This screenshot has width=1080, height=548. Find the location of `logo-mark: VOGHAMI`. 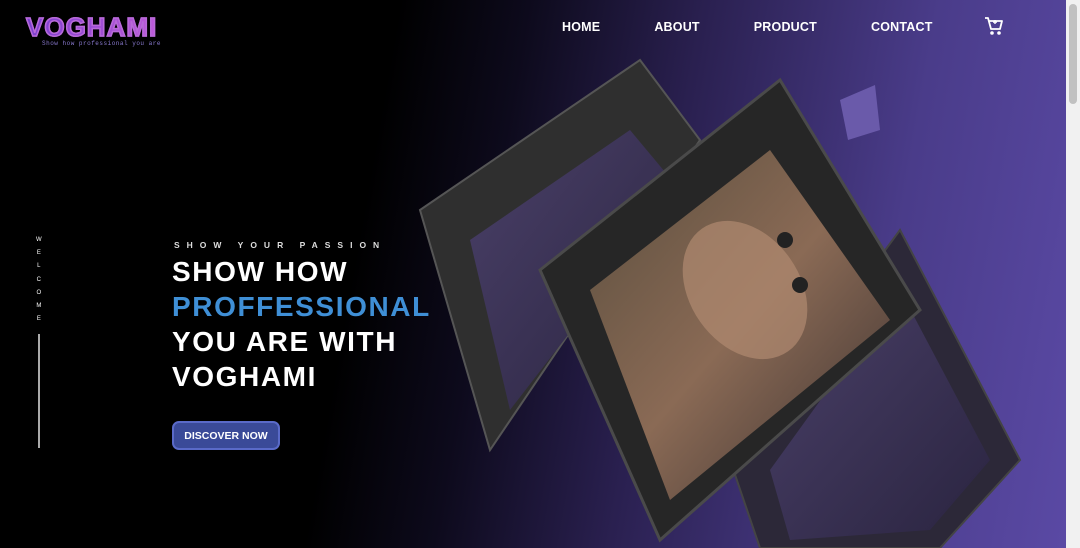

logo-mark: VOGHAMI is located at coordinates (93, 27).